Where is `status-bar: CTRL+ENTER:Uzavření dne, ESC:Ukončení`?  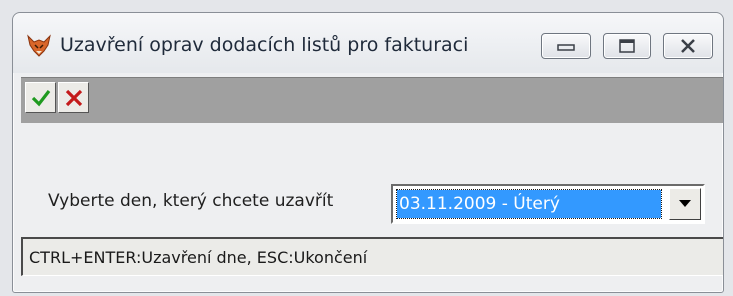
status-bar: CTRL+ENTER:Uzavření dne, ESC:Ukončení is located at coordinates (372, 256).